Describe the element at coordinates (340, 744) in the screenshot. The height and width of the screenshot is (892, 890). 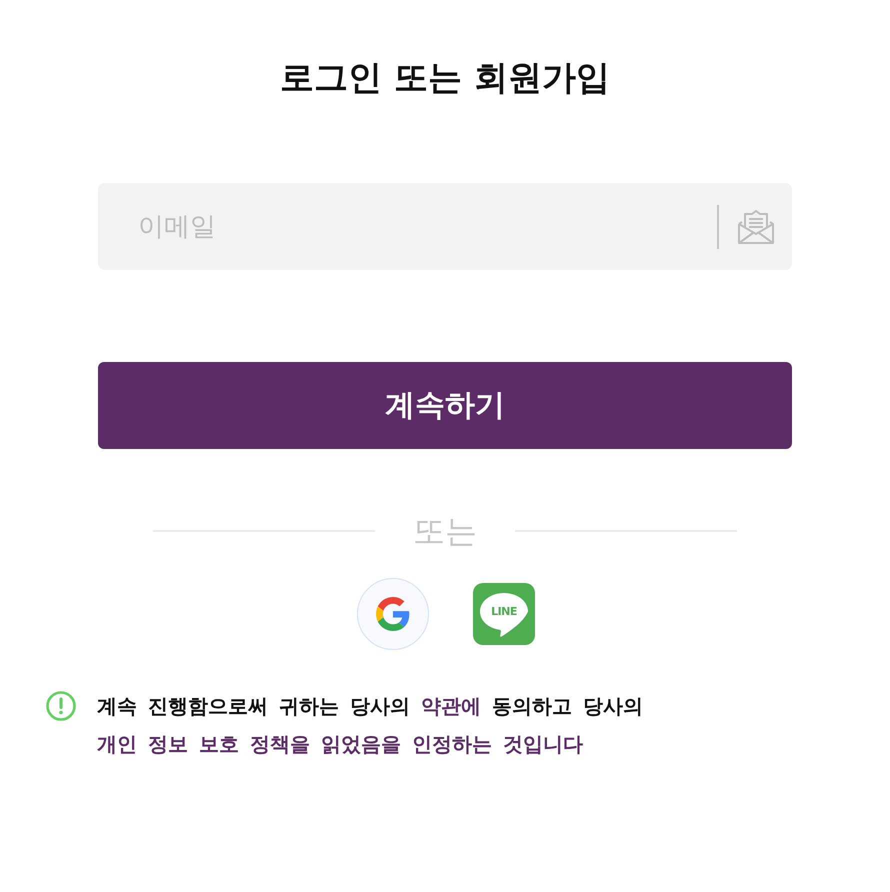
I see `notice-link: 개인 정보 보호 정책을 읽었음을 인정하는 것입니다` at that location.